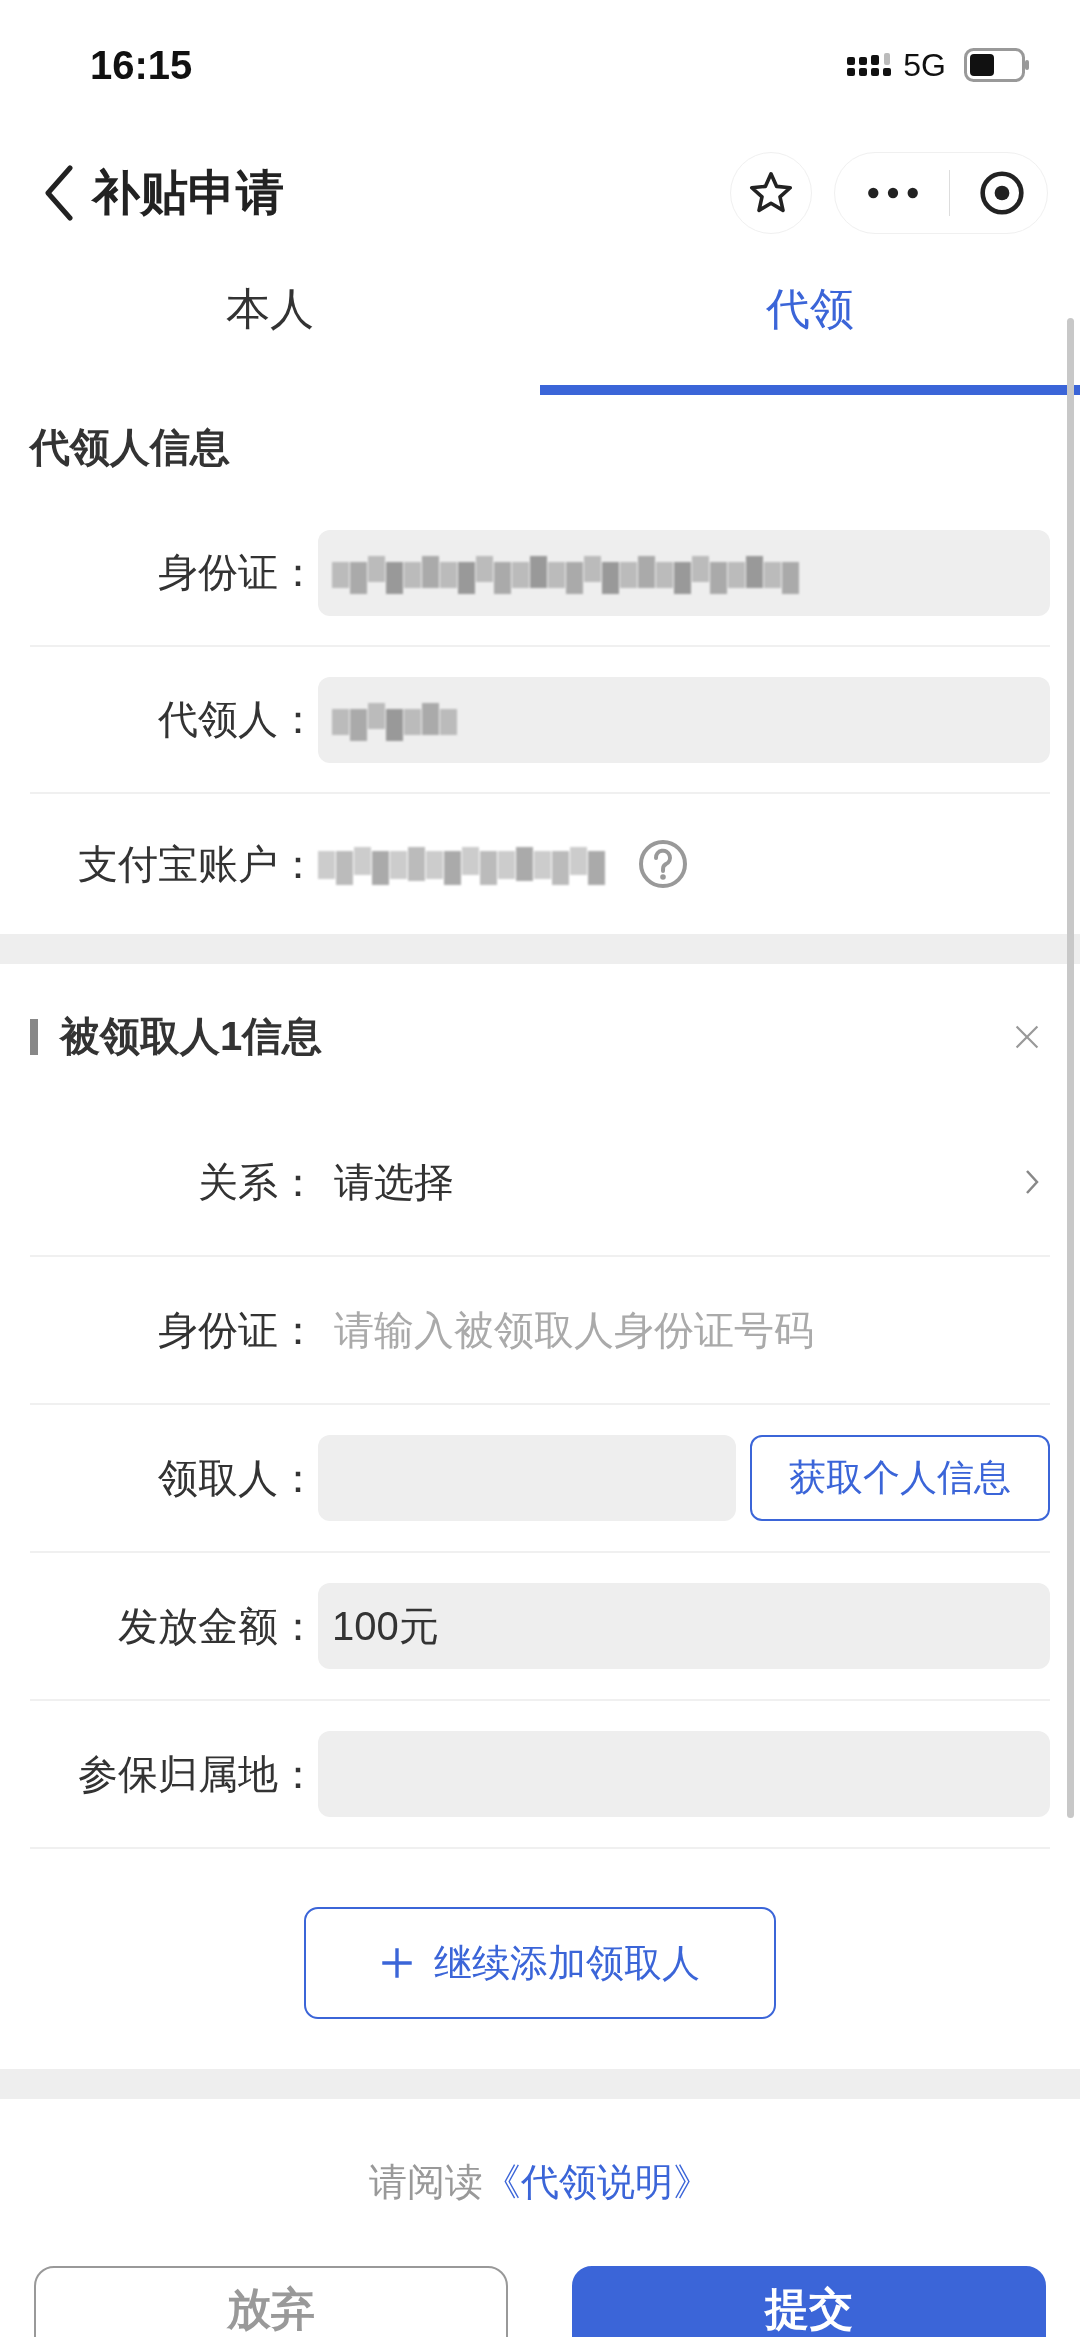 The height and width of the screenshot is (2337, 1080). Describe the element at coordinates (271, 2301) in the screenshot. I see `cancel-button: 放弃` at that location.